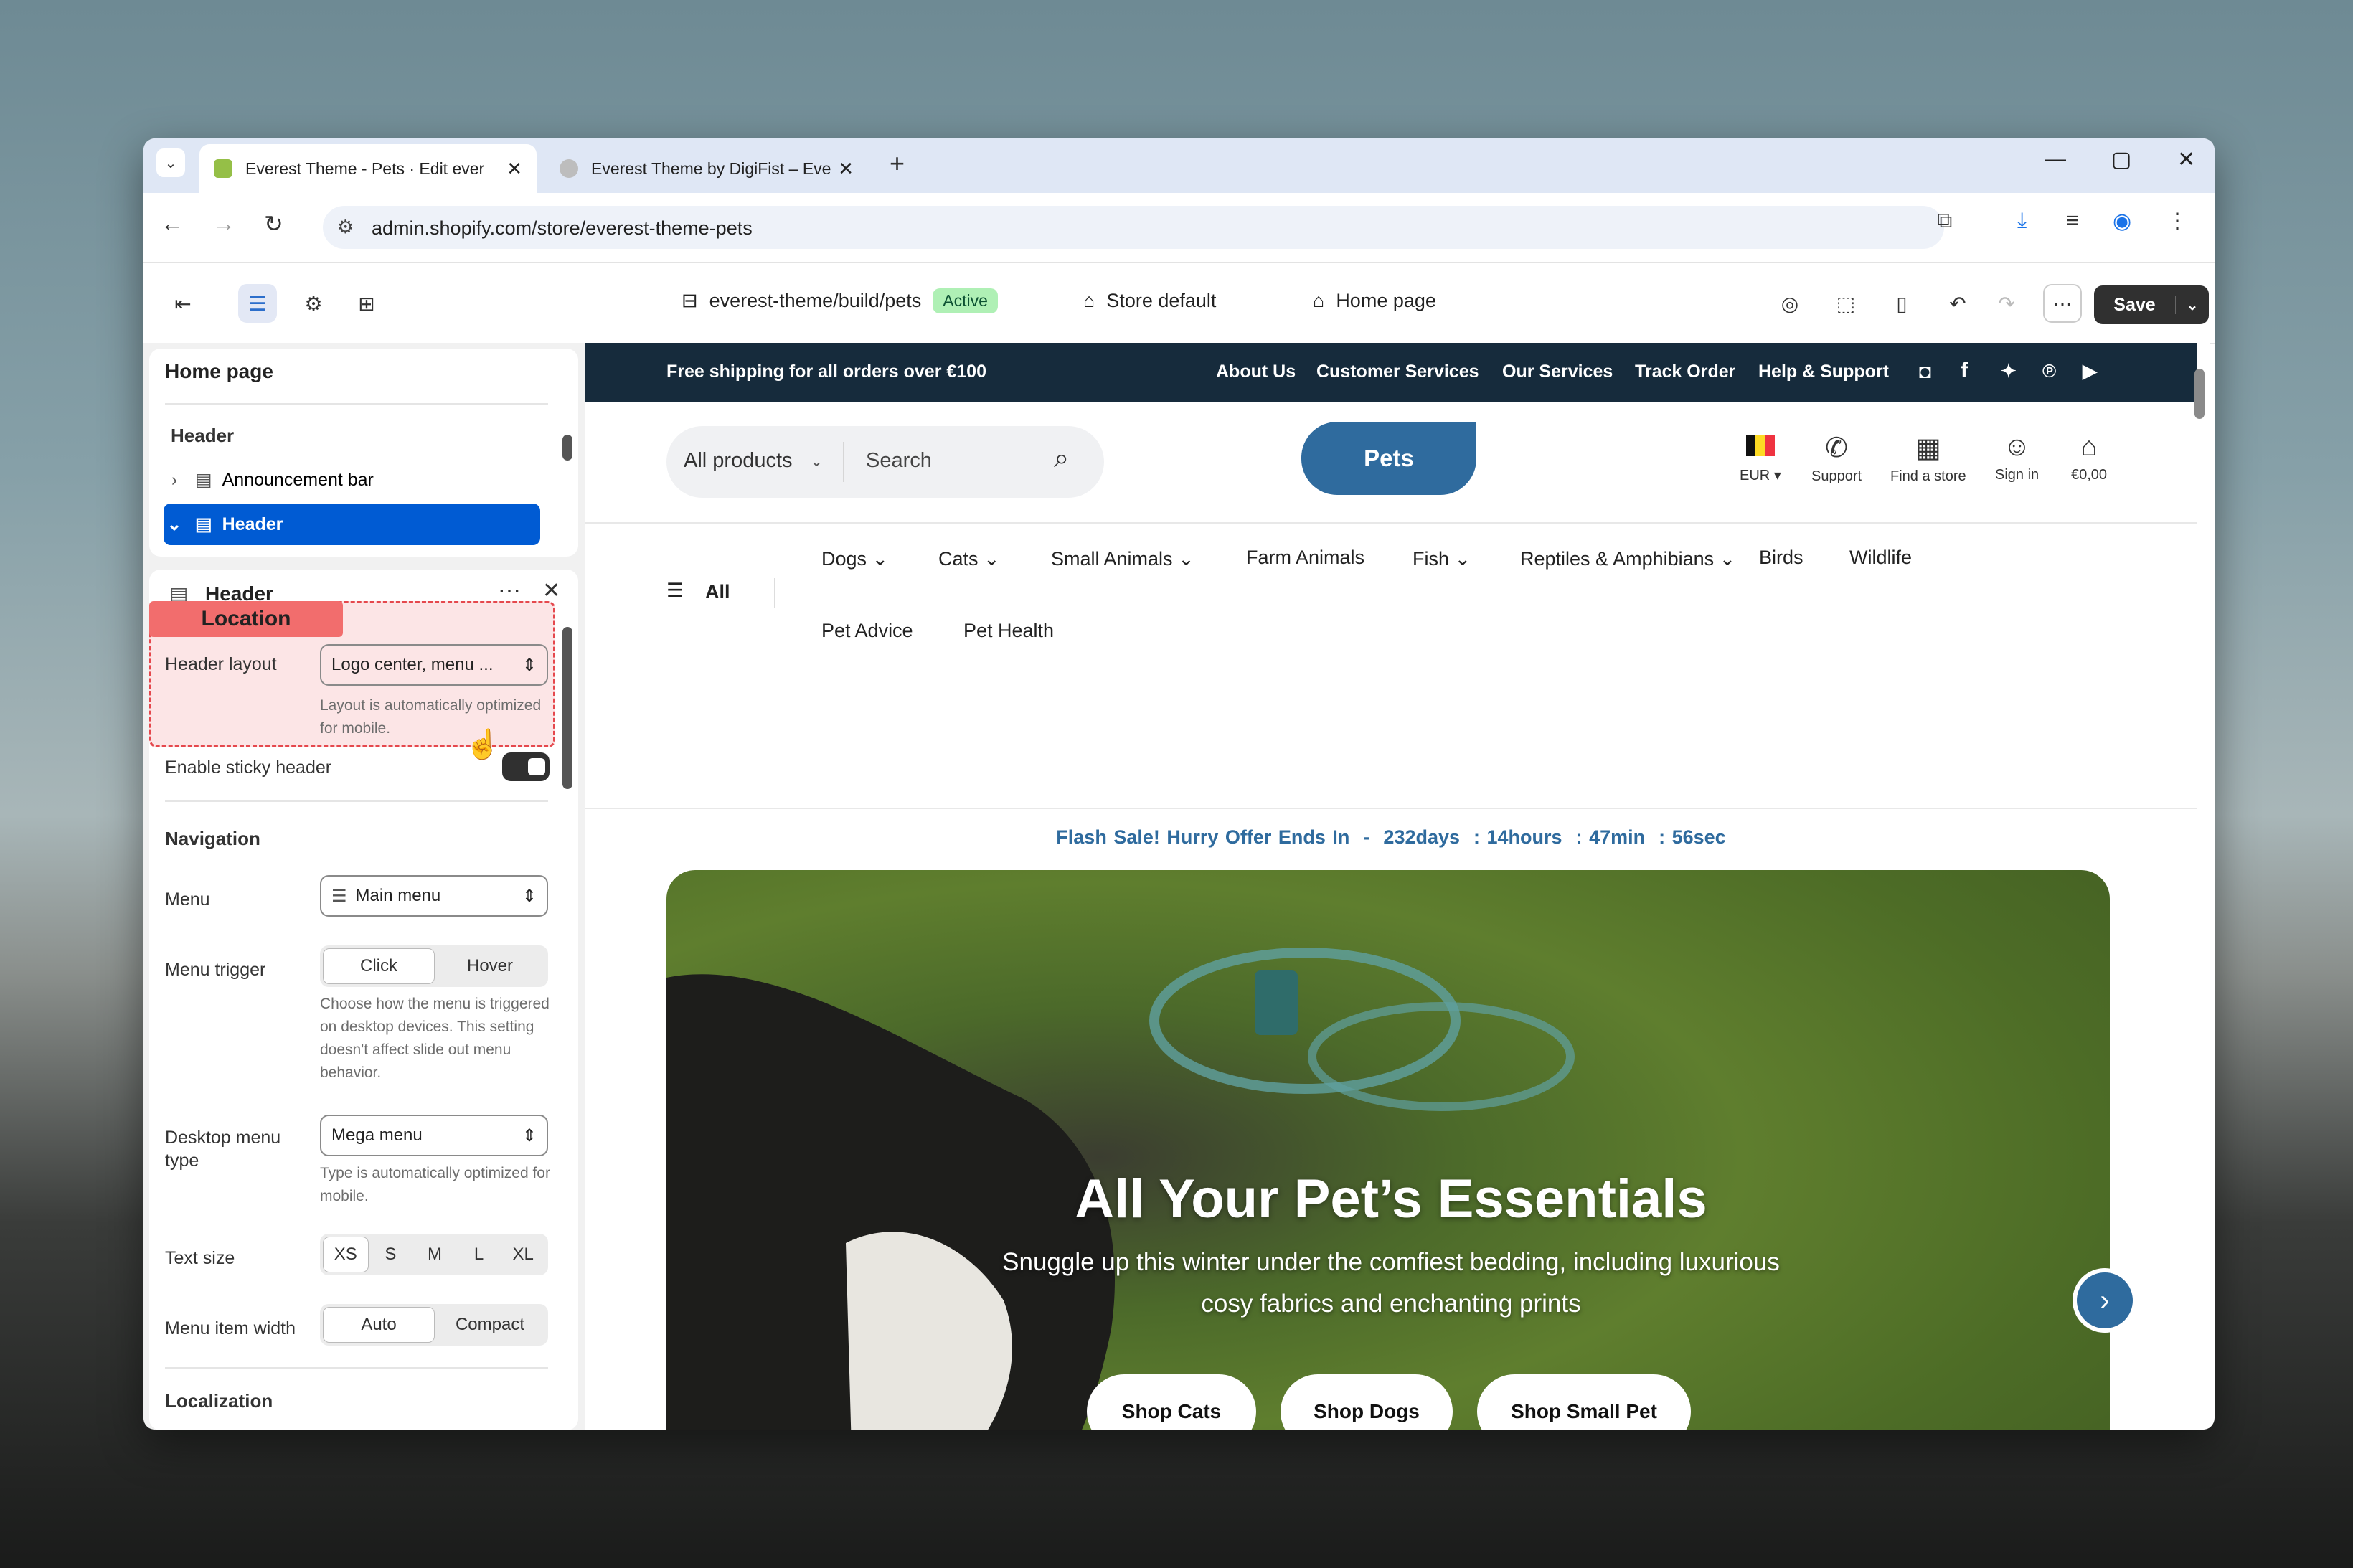  Describe the element at coordinates (221, 664) in the screenshot. I see `header-layout-label: Header layout` at that location.